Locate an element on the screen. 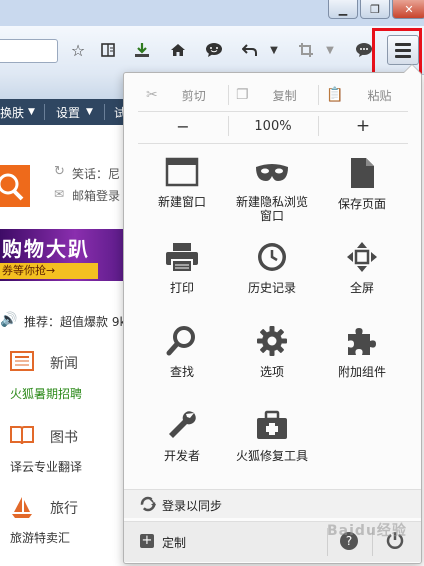 The image size is (424, 566). mask-icon is located at coordinates (272, 172).